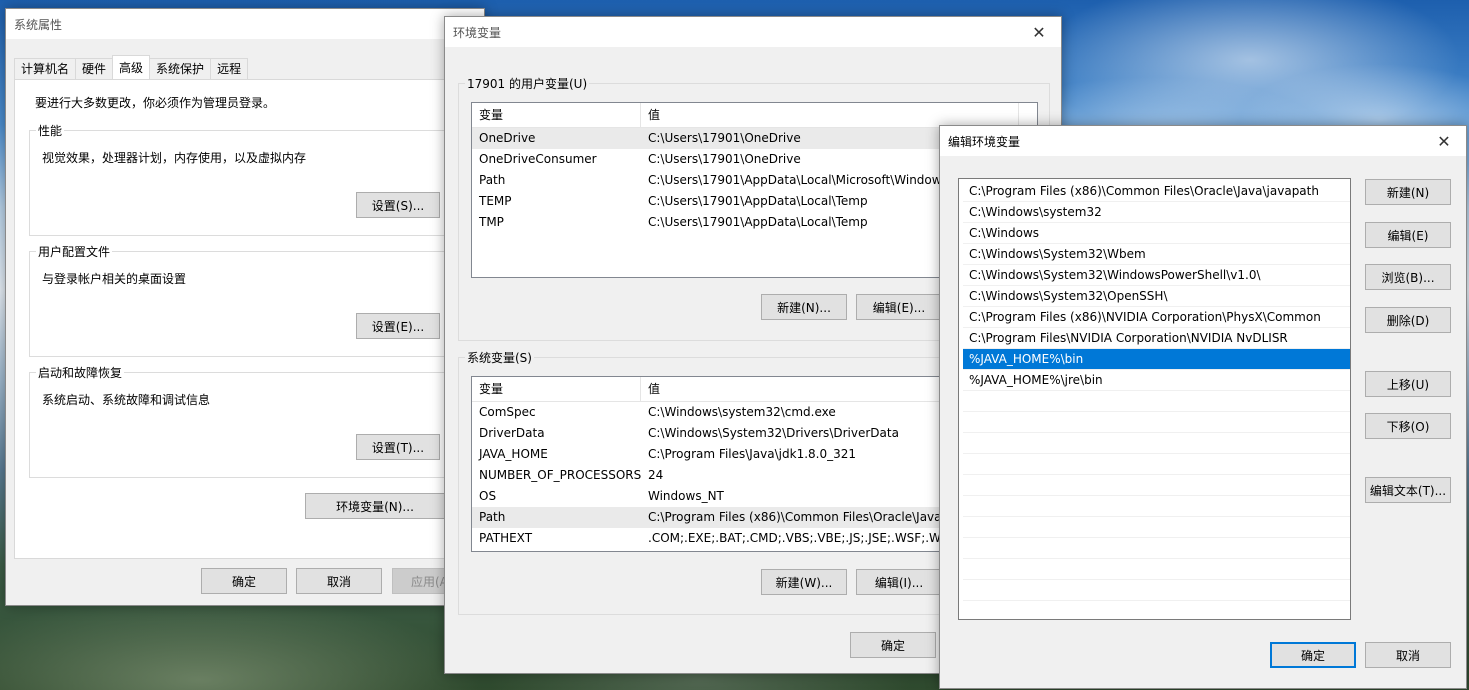 The image size is (1469, 690). I want to click on list-item-selected: %JAVA_HOME%\bin, so click(1156, 359).